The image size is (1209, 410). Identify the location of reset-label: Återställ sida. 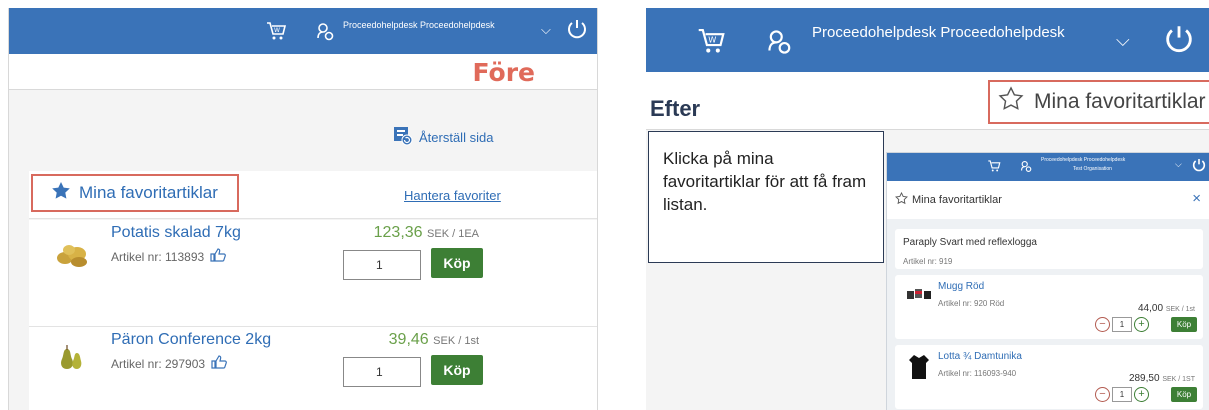
(456, 137).